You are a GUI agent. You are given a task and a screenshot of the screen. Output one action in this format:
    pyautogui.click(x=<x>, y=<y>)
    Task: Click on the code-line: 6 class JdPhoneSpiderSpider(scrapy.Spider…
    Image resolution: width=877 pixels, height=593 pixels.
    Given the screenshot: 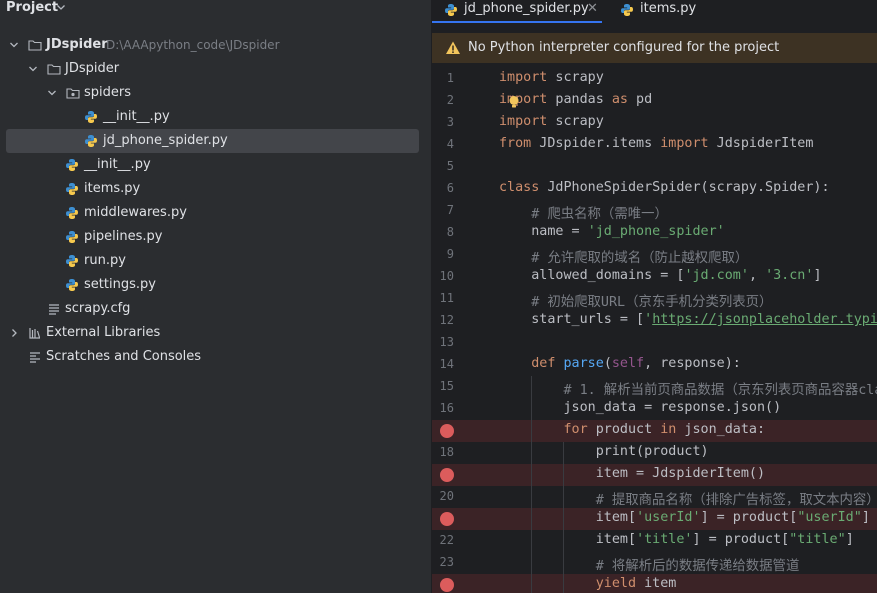 What is the action you would take?
    pyautogui.click(x=654, y=189)
    